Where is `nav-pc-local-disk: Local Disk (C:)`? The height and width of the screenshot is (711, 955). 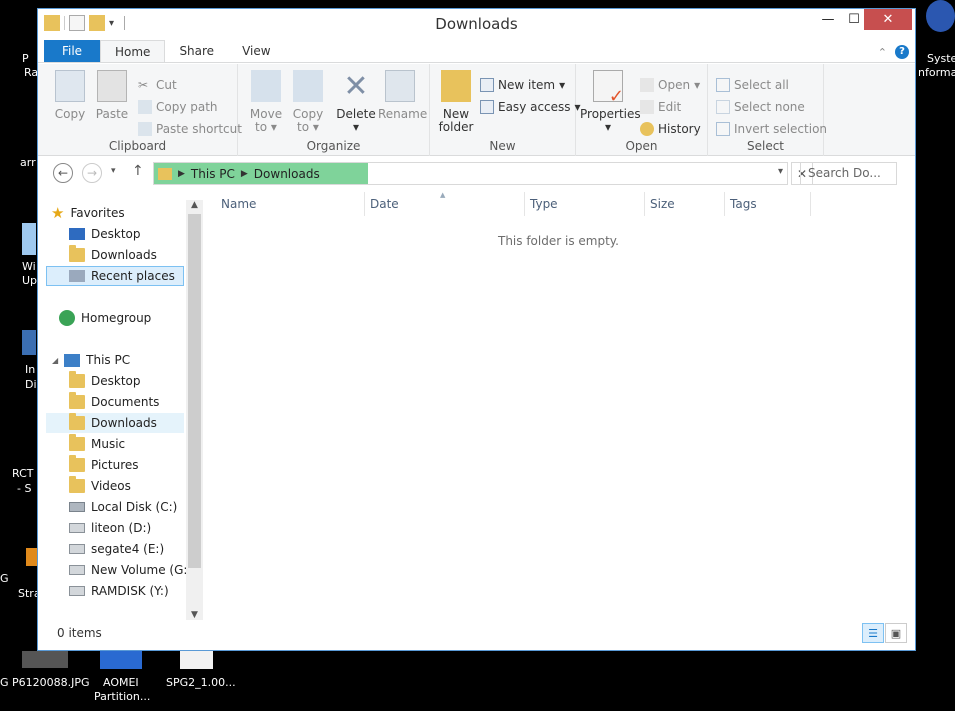
nav-pc-local-disk: Local Disk (C:) is located at coordinates (123, 507).